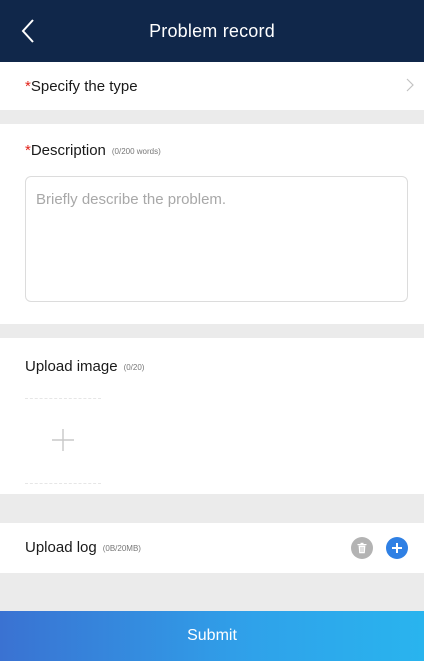 This screenshot has height=661, width=424. What do you see at coordinates (212, 636) in the screenshot?
I see `submit-button: Submit` at bounding box center [212, 636].